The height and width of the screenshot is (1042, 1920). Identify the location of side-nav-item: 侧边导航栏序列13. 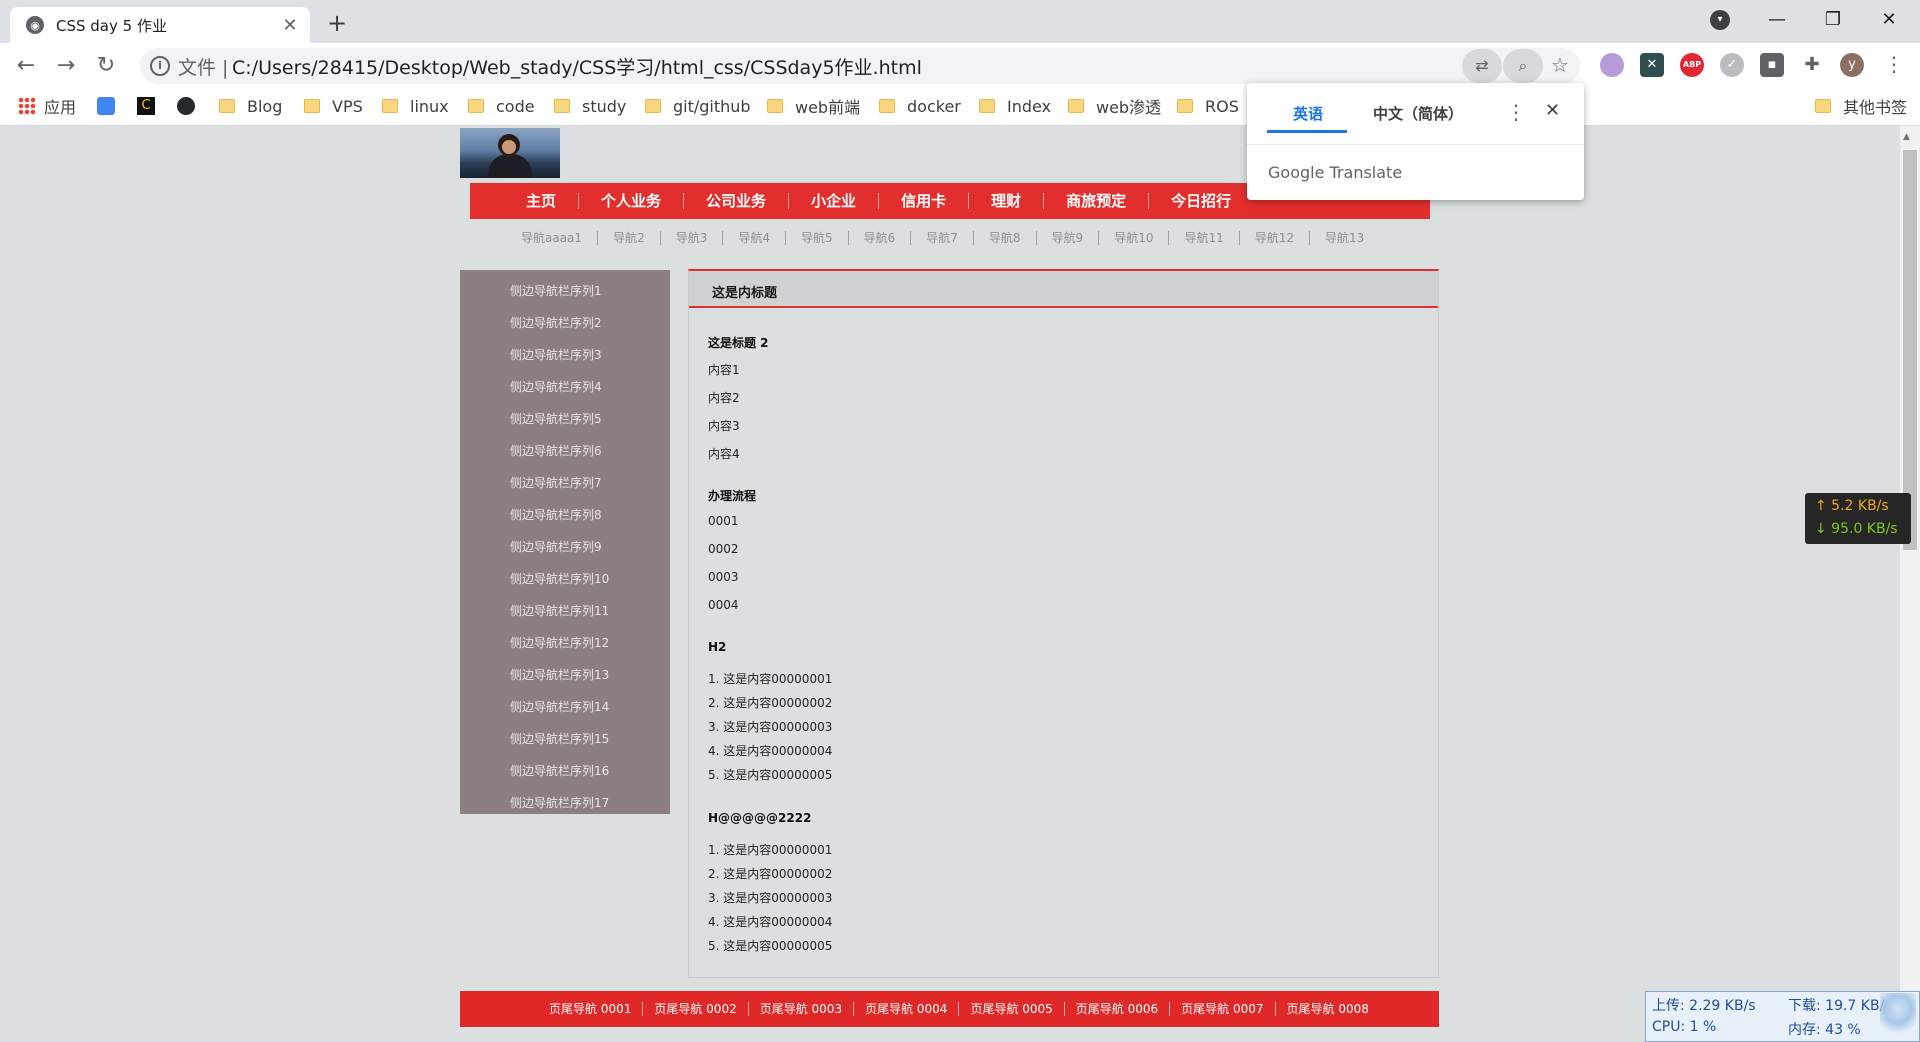
(559, 674).